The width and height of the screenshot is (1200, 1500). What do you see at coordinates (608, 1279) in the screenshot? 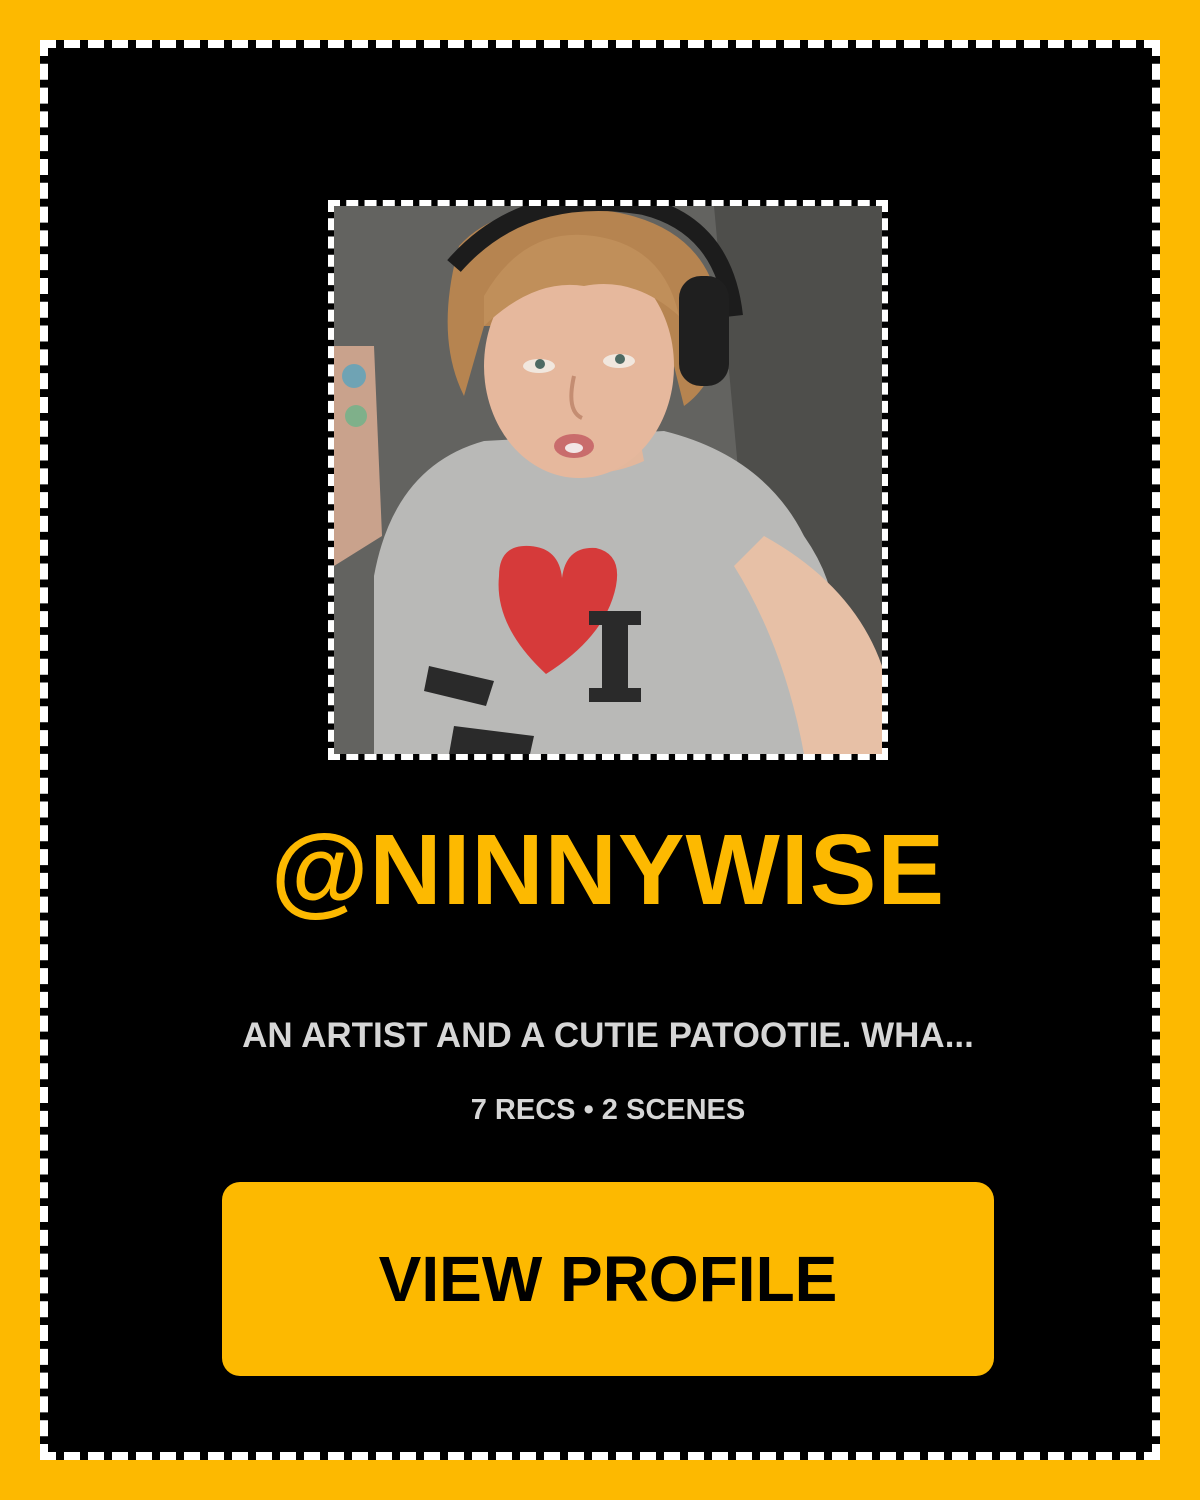
I see `view-profile-button: VIEW PROFILE` at bounding box center [608, 1279].